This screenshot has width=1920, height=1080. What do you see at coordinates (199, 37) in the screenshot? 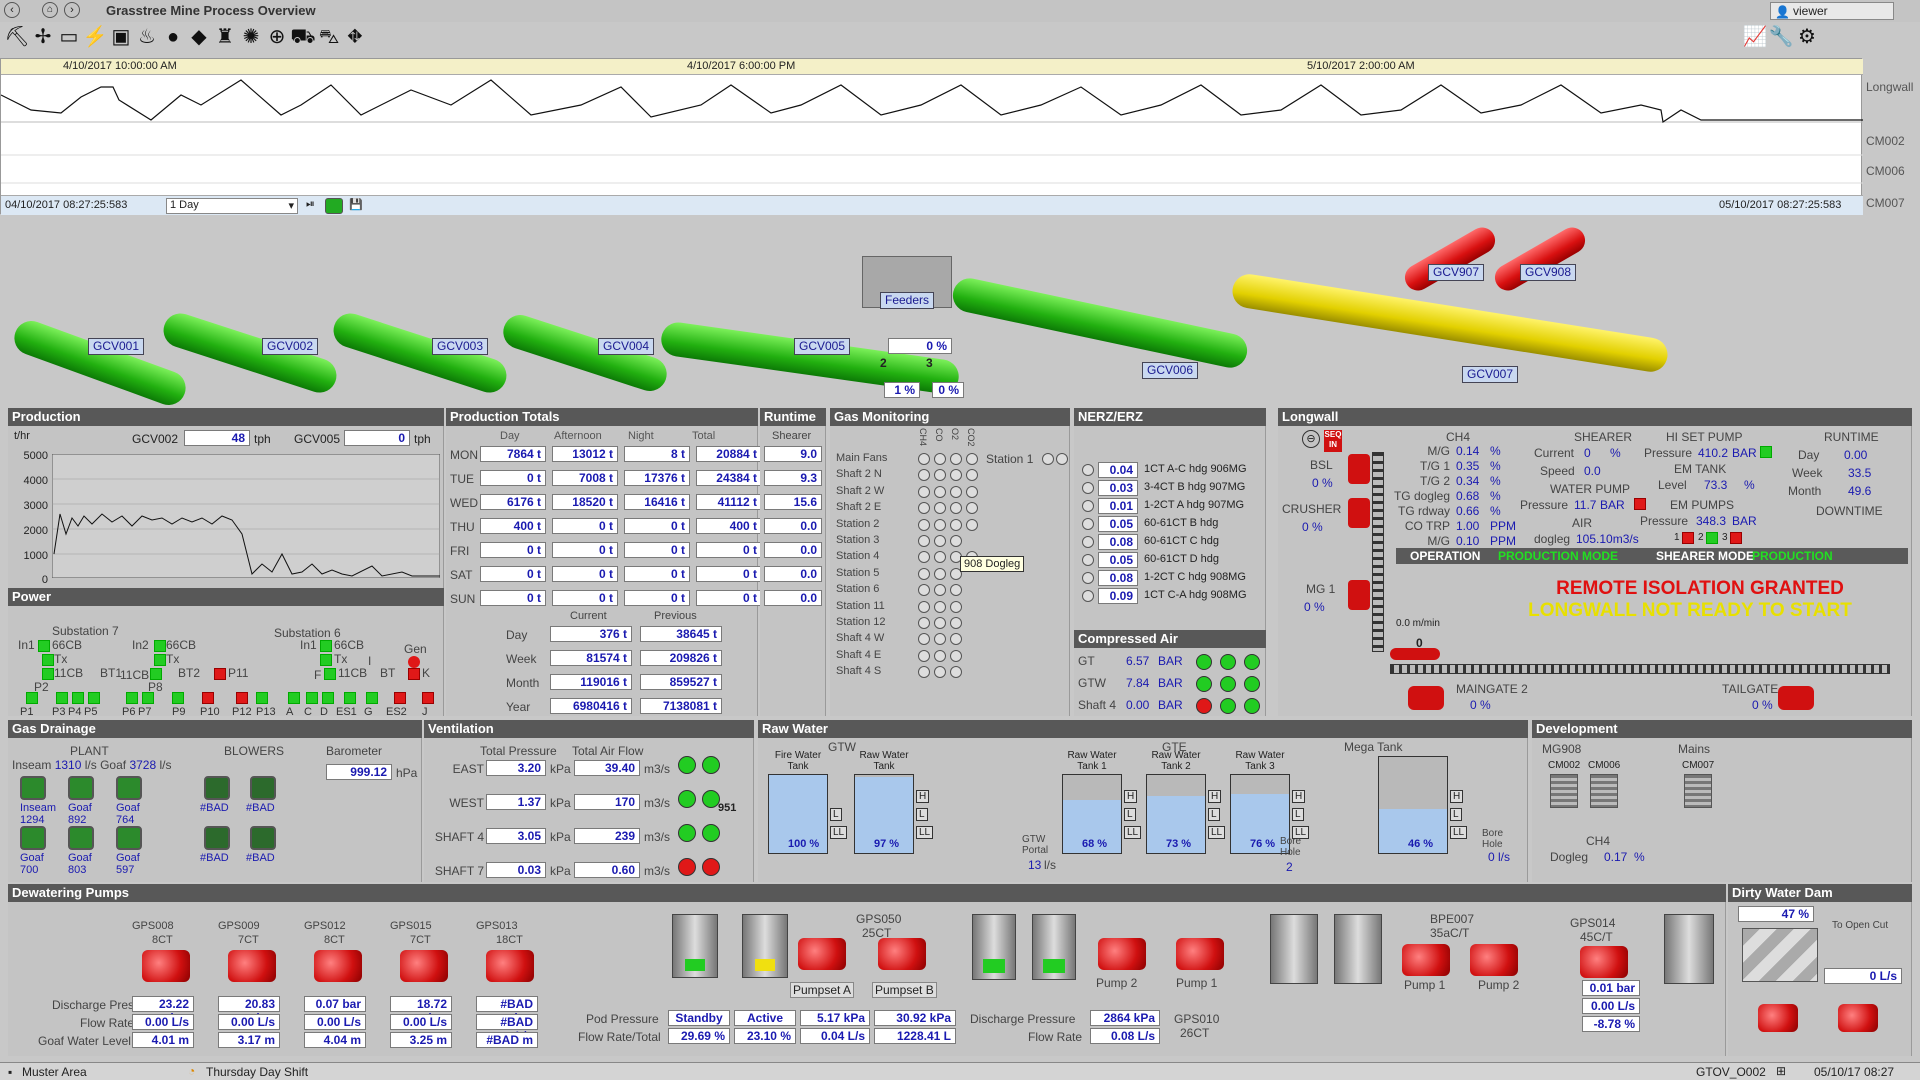
I see `cube-icon: ◆` at bounding box center [199, 37].